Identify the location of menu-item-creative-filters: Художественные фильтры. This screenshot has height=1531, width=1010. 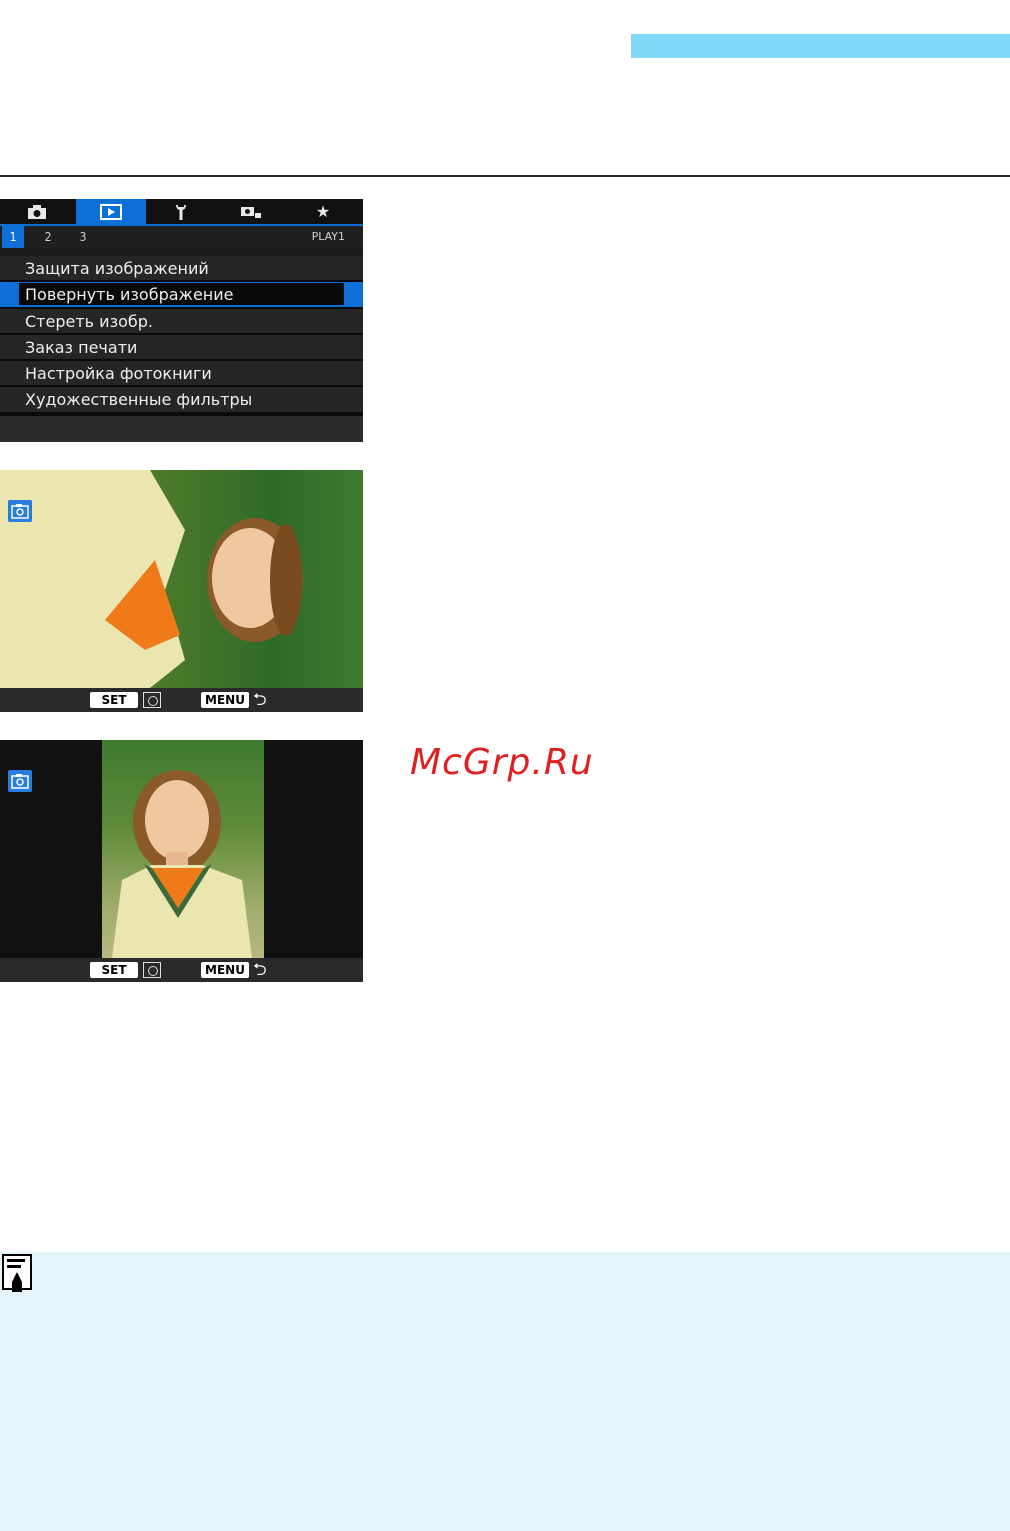
(181, 400).